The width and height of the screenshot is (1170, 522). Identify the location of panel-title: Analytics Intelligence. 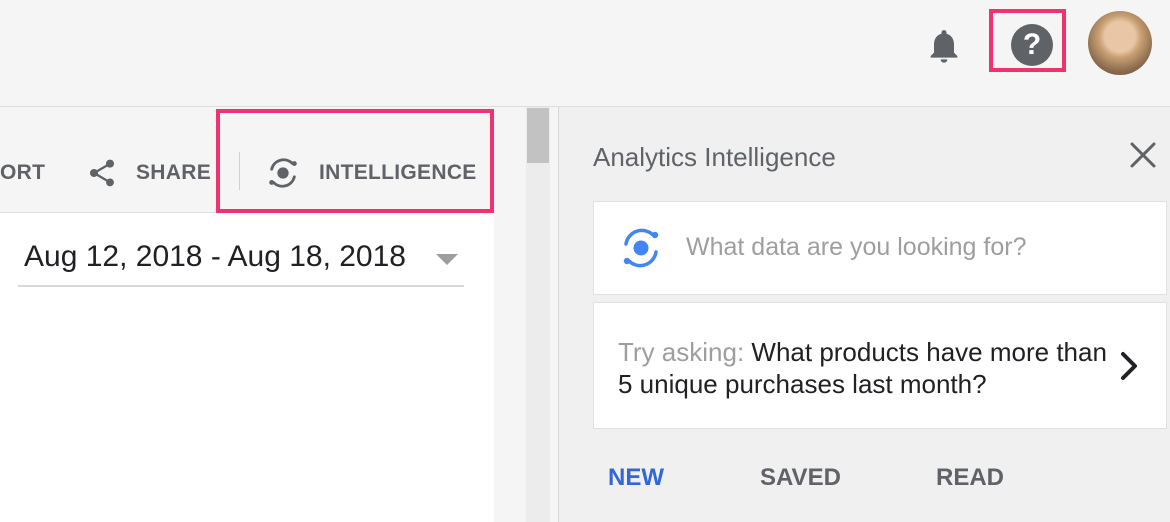
(714, 157).